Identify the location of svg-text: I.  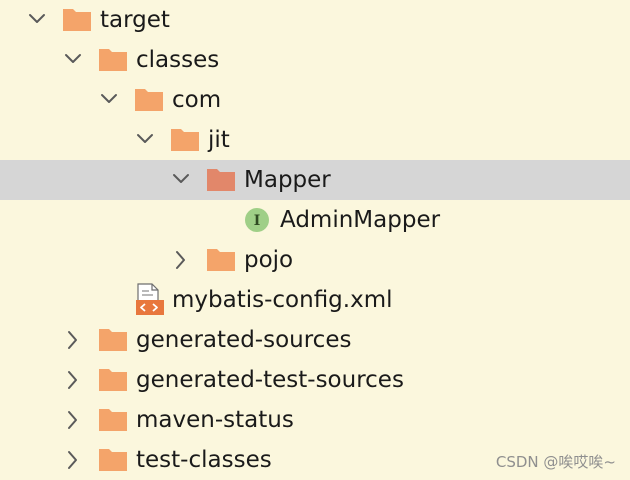
(257, 221).